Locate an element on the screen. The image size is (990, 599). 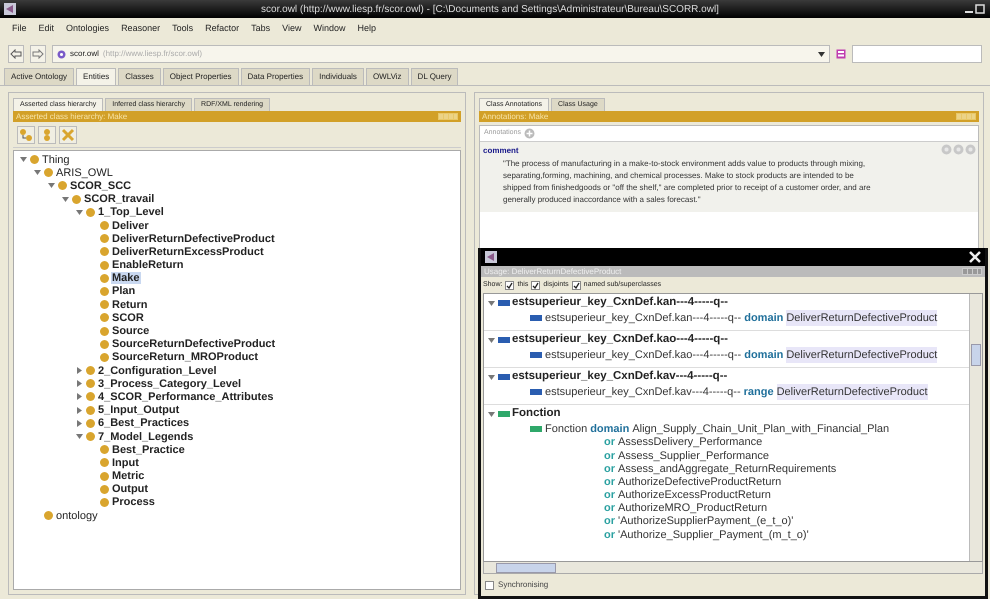
horizontal-scrollbar is located at coordinates (733, 568).